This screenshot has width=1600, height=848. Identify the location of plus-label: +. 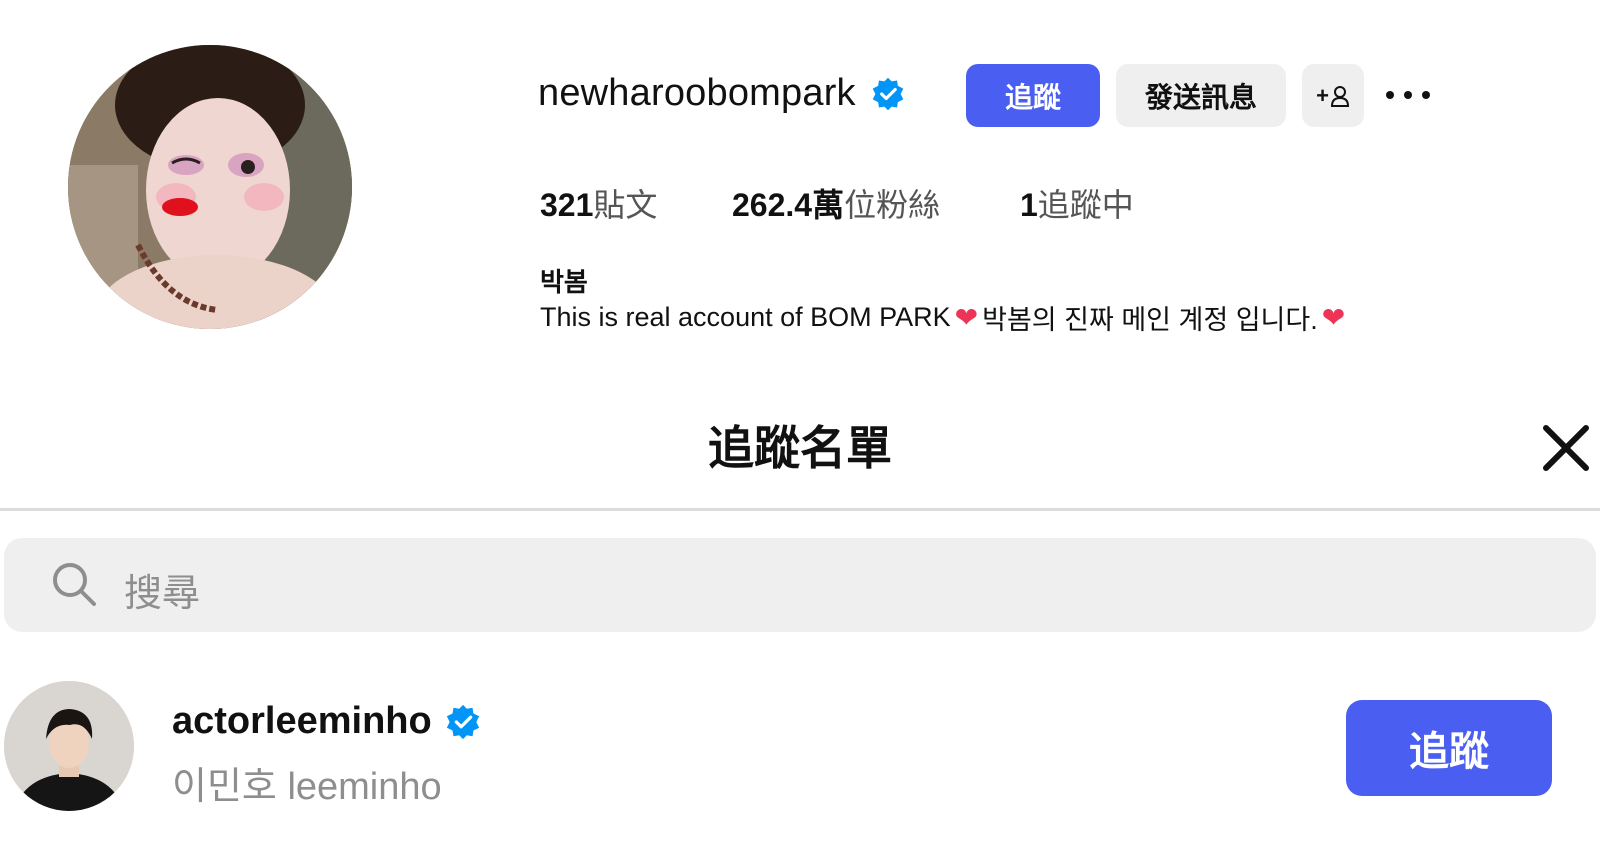
(1322, 95).